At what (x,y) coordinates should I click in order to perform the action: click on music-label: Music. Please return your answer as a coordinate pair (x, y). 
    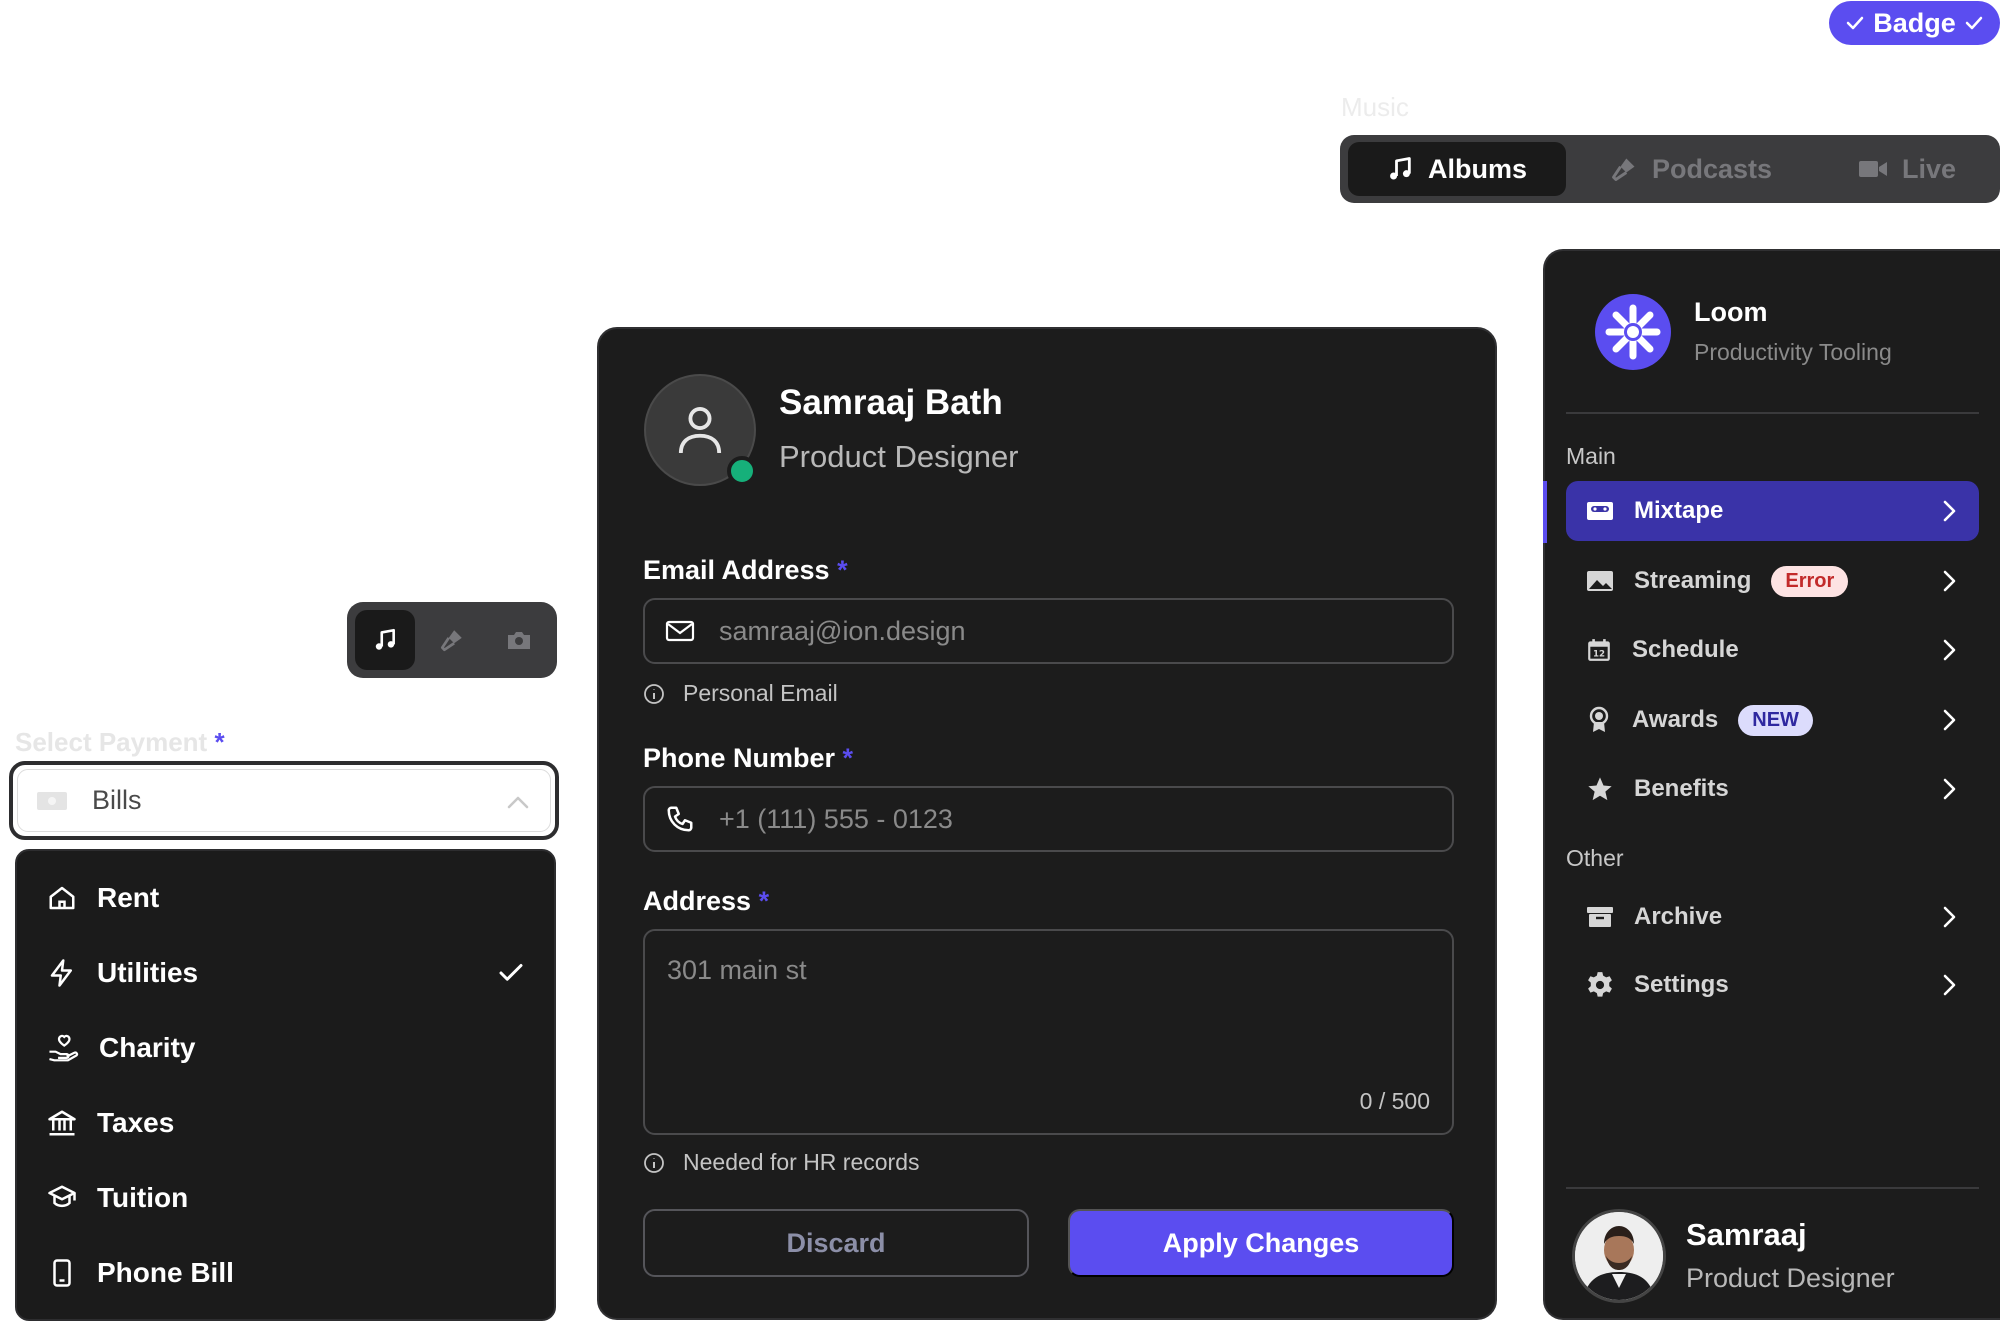
    Looking at the image, I should click on (1375, 107).